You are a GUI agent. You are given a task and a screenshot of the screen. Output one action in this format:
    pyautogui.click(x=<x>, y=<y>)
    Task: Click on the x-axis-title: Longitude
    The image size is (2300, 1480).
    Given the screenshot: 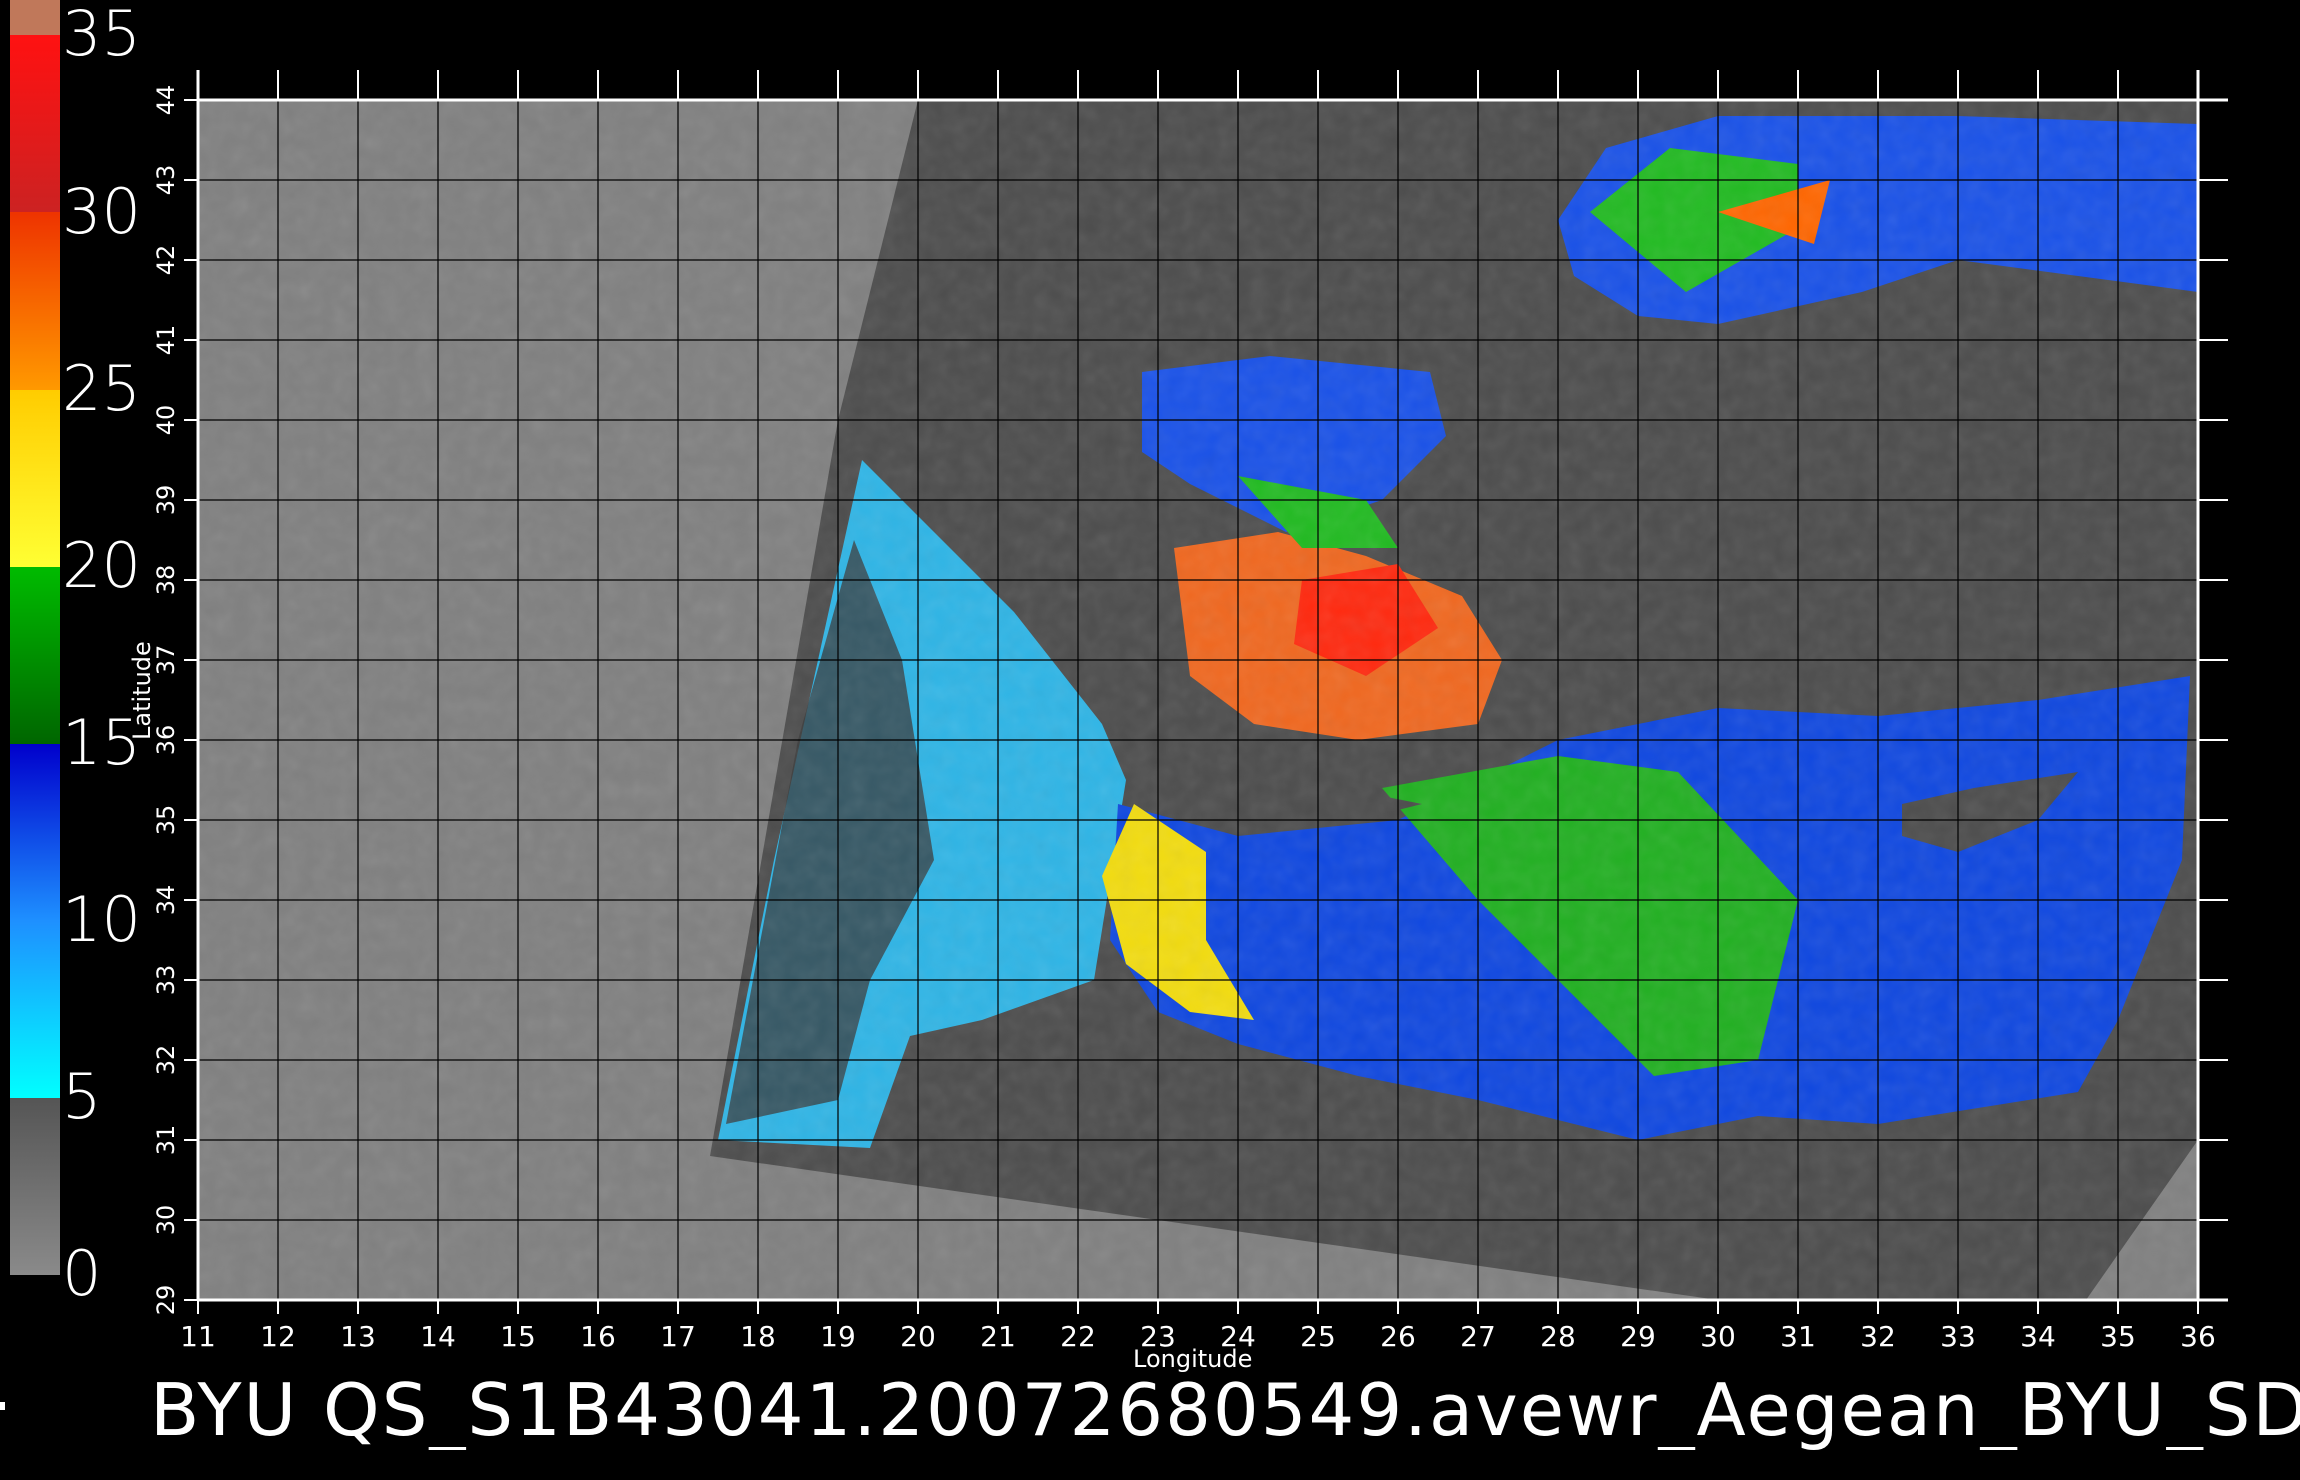 What is the action you would take?
    pyautogui.click(x=1193, y=1359)
    